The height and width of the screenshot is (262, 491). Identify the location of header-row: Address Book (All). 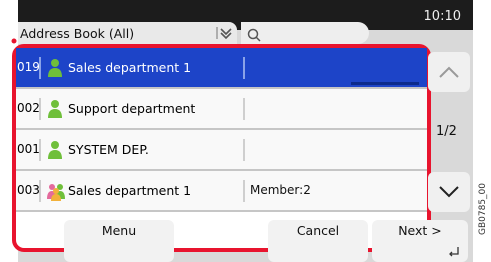
(245, 33).